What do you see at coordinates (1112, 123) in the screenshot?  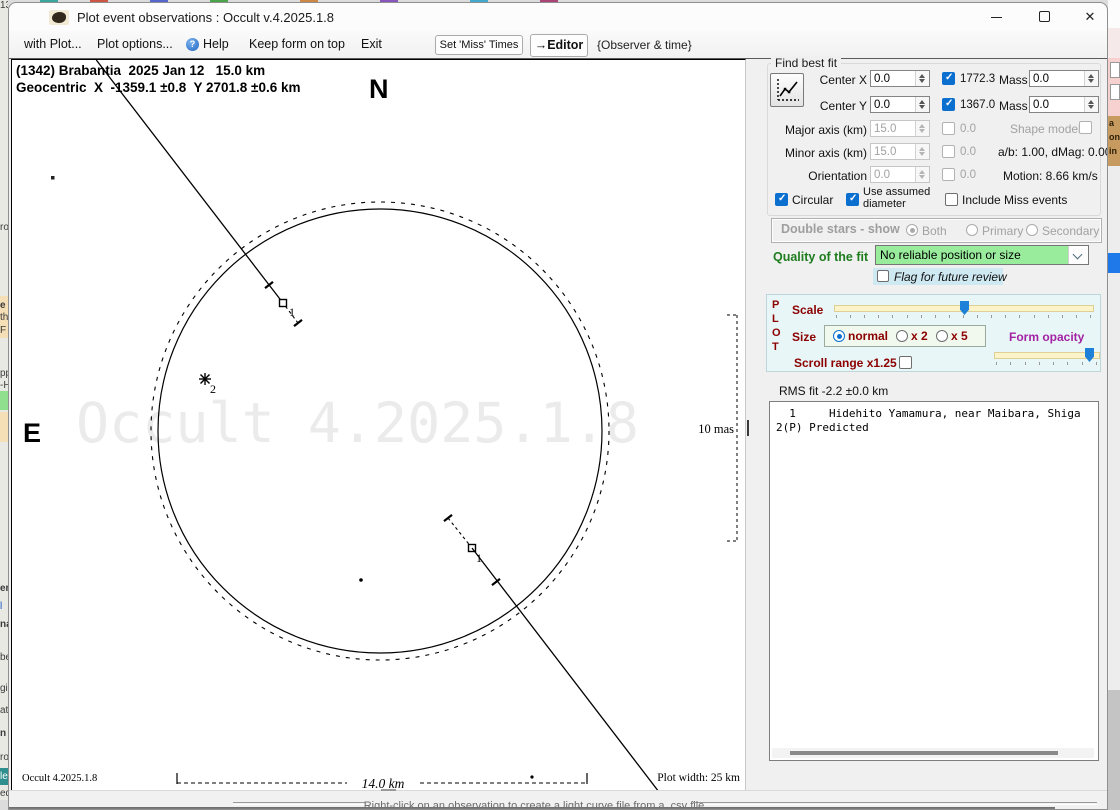 I see `background-text-fragment: a` at bounding box center [1112, 123].